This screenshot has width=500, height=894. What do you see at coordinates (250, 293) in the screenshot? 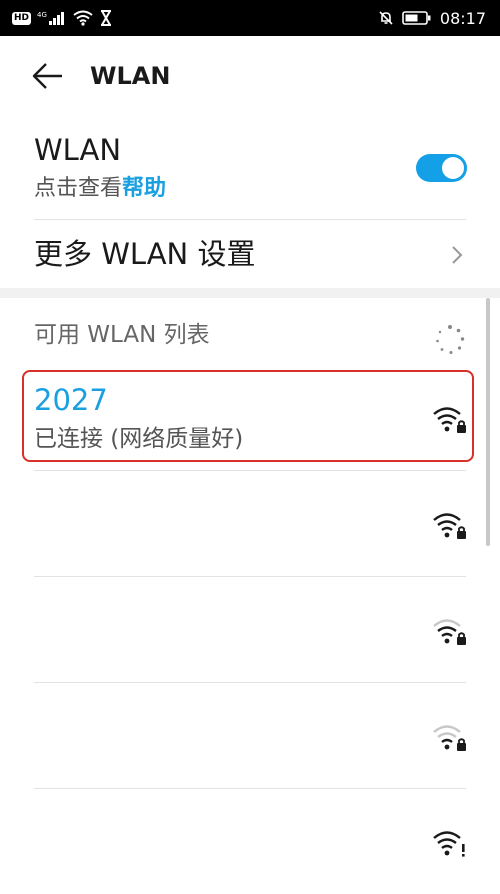
I see `section-gap` at bounding box center [250, 293].